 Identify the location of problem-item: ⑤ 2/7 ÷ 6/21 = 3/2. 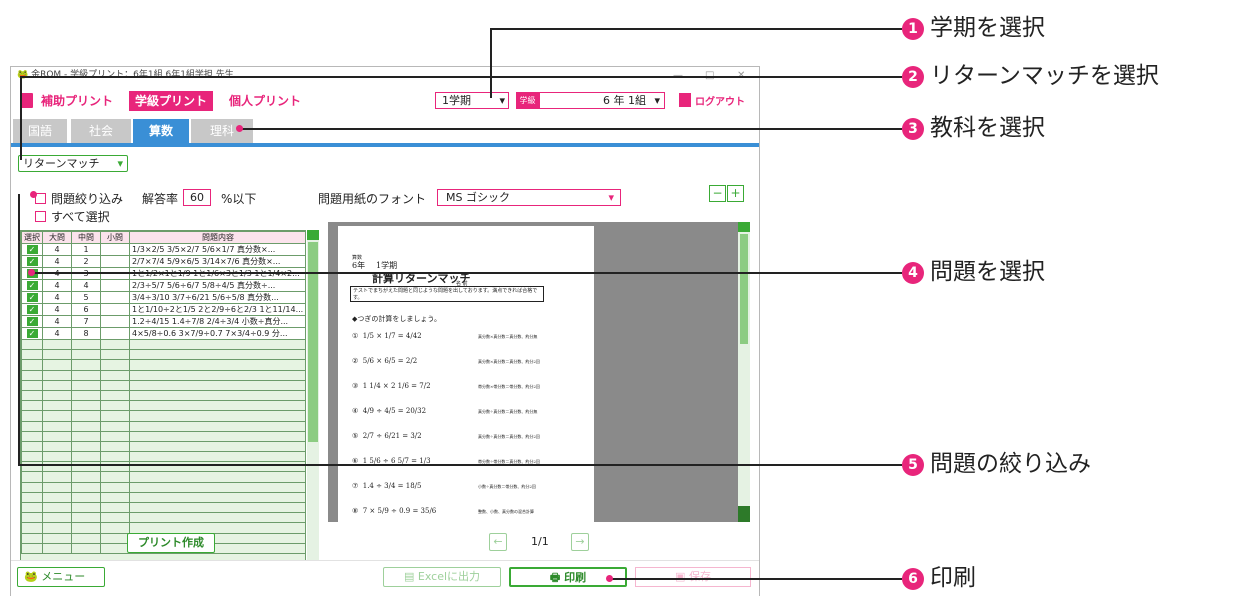
(387, 436).